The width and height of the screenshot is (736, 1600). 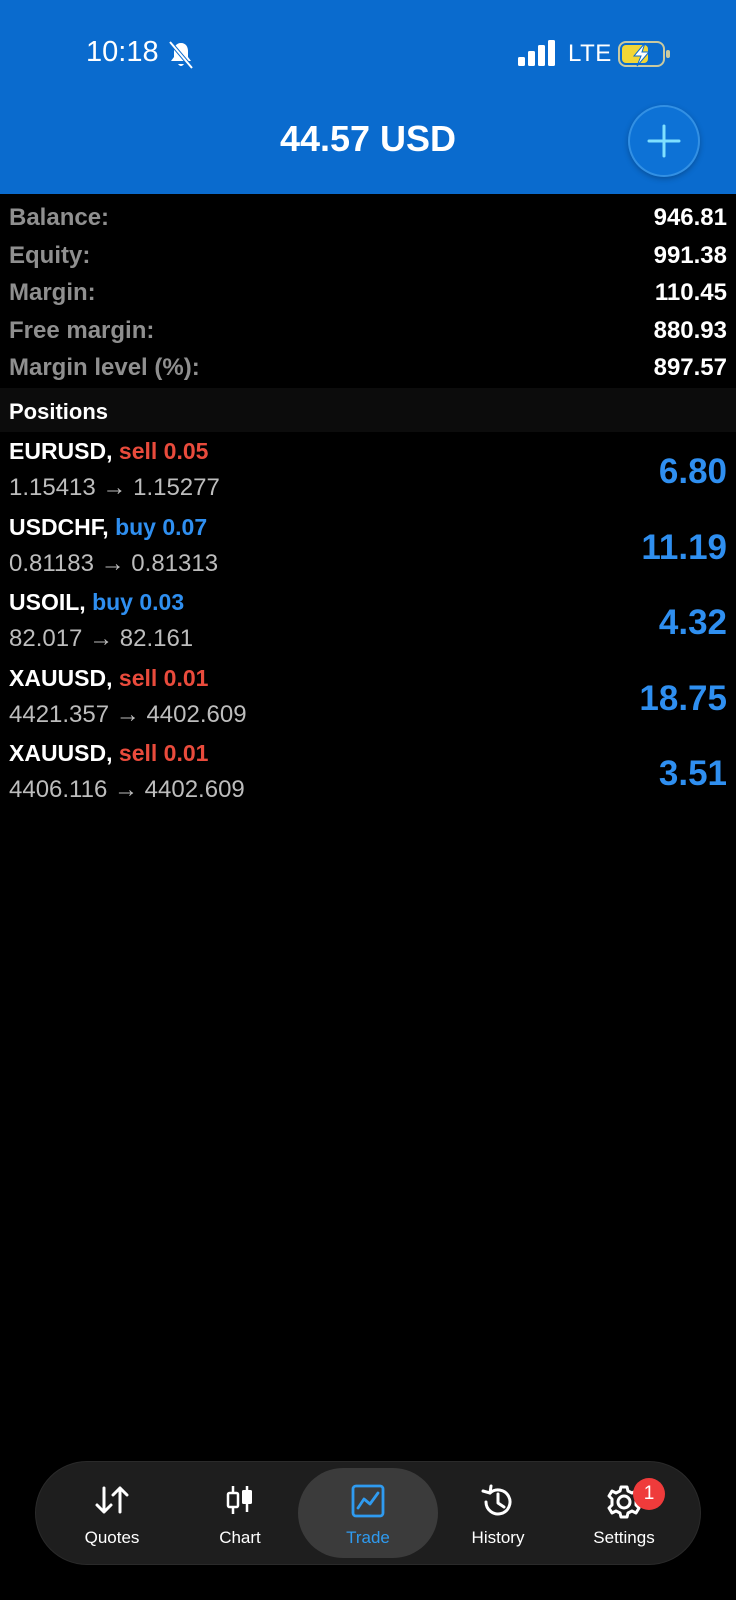 What do you see at coordinates (692, 773) in the screenshot?
I see `position-profit: 3.51` at bounding box center [692, 773].